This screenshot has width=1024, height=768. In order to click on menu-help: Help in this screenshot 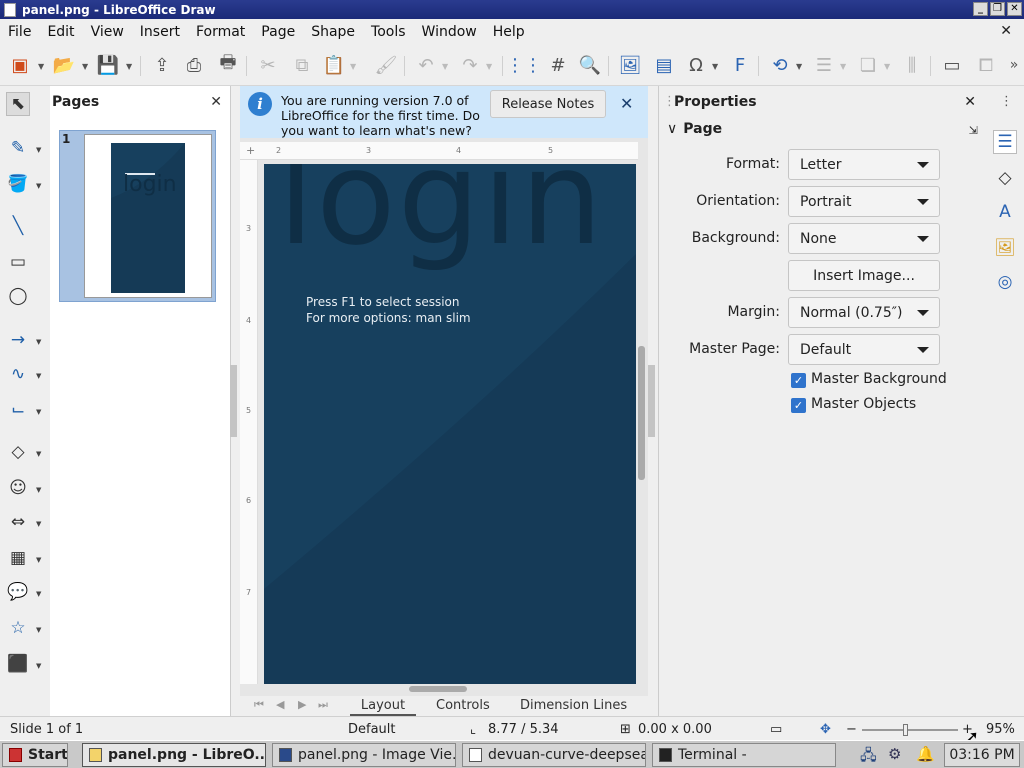, I will do `click(509, 32)`.